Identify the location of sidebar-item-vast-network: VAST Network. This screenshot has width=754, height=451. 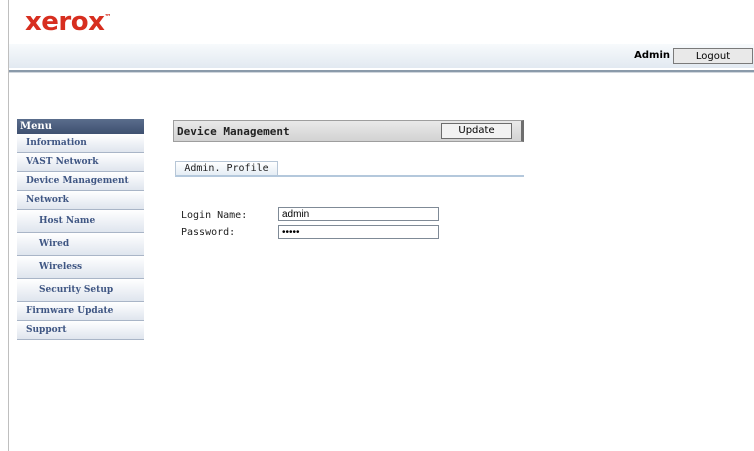
(80, 162).